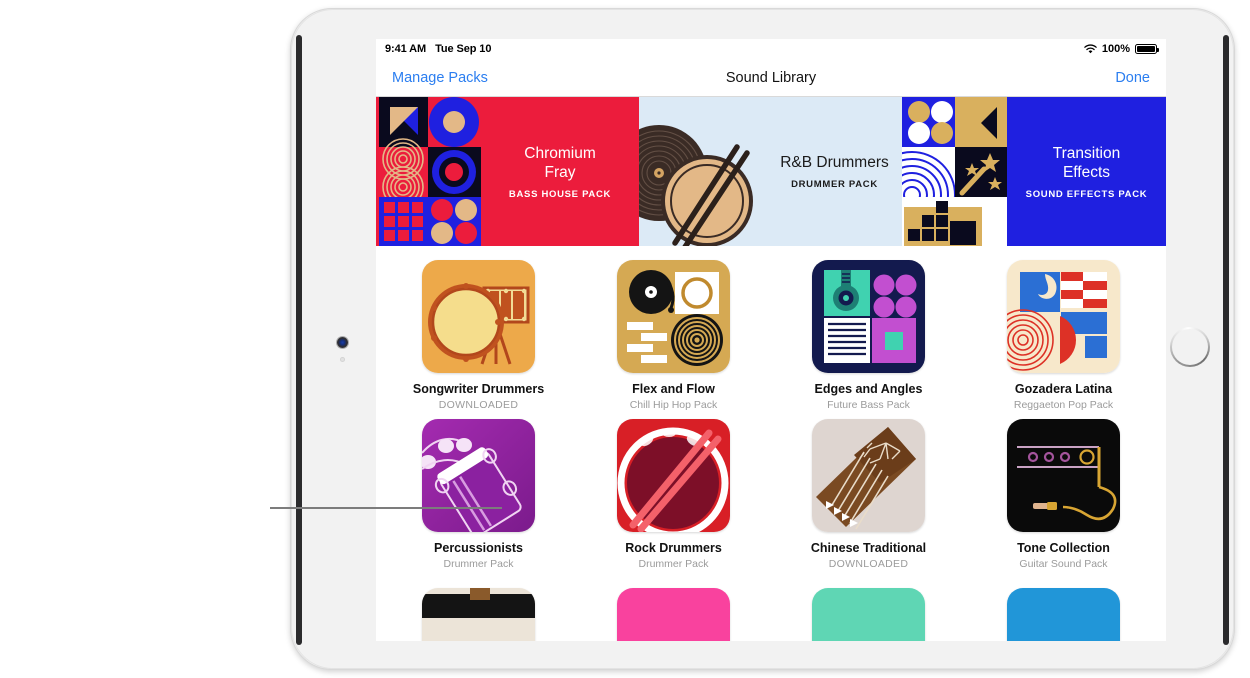 This screenshot has width=1250, height=678. I want to click on done-button: Done, so click(1132, 78).